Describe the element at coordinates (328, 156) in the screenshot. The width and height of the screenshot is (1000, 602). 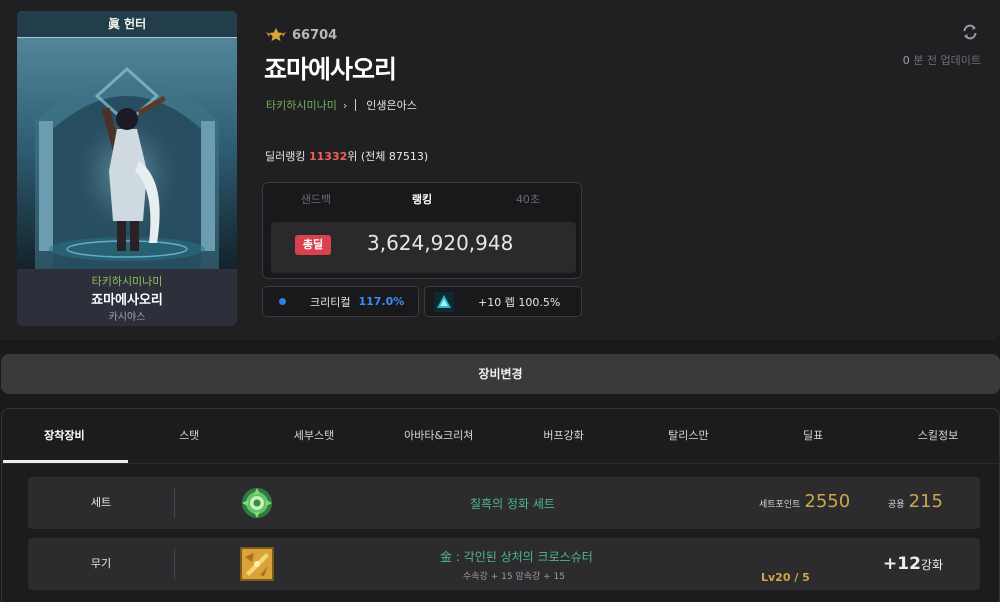
I see `dealer-rank-value: 11332` at that location.